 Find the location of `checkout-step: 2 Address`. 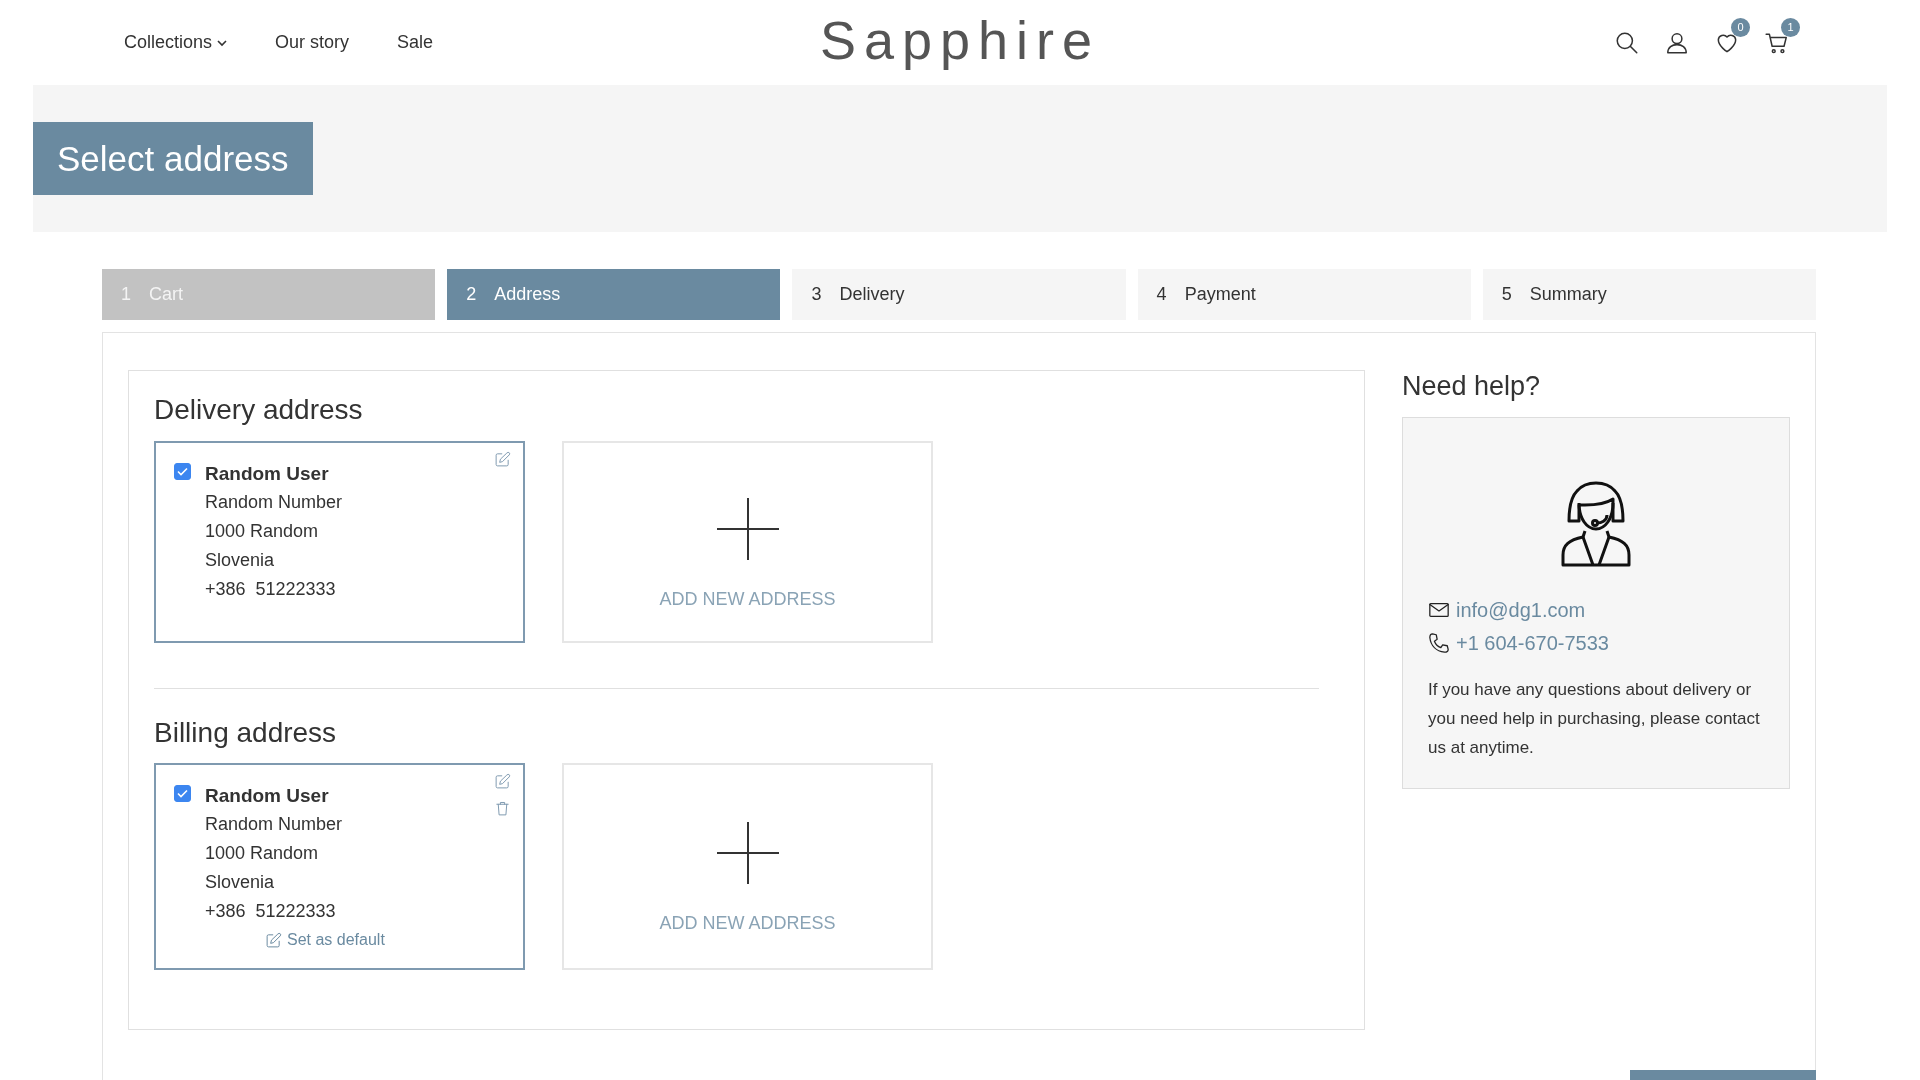

checkout-step: 2 Address is located at coordinates (614, 294).